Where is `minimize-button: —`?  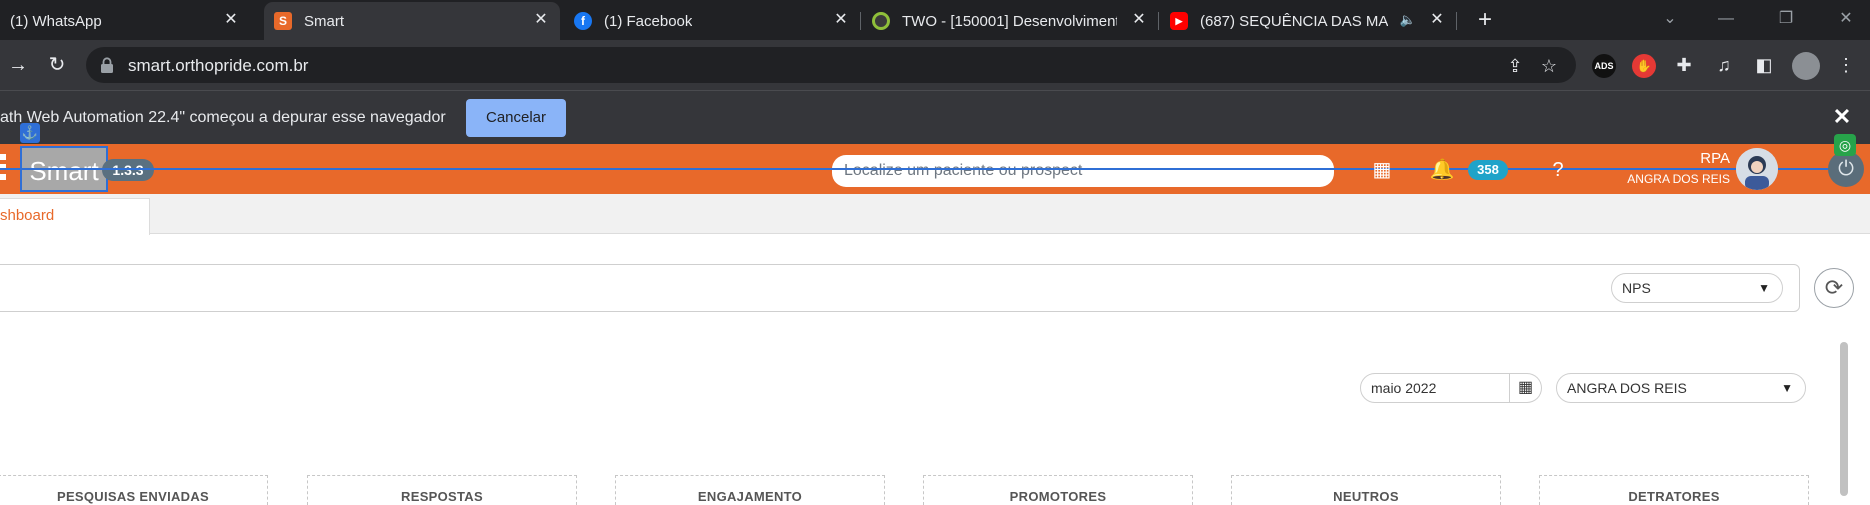 minimize-button: — is located at coordinates (1726, 19).